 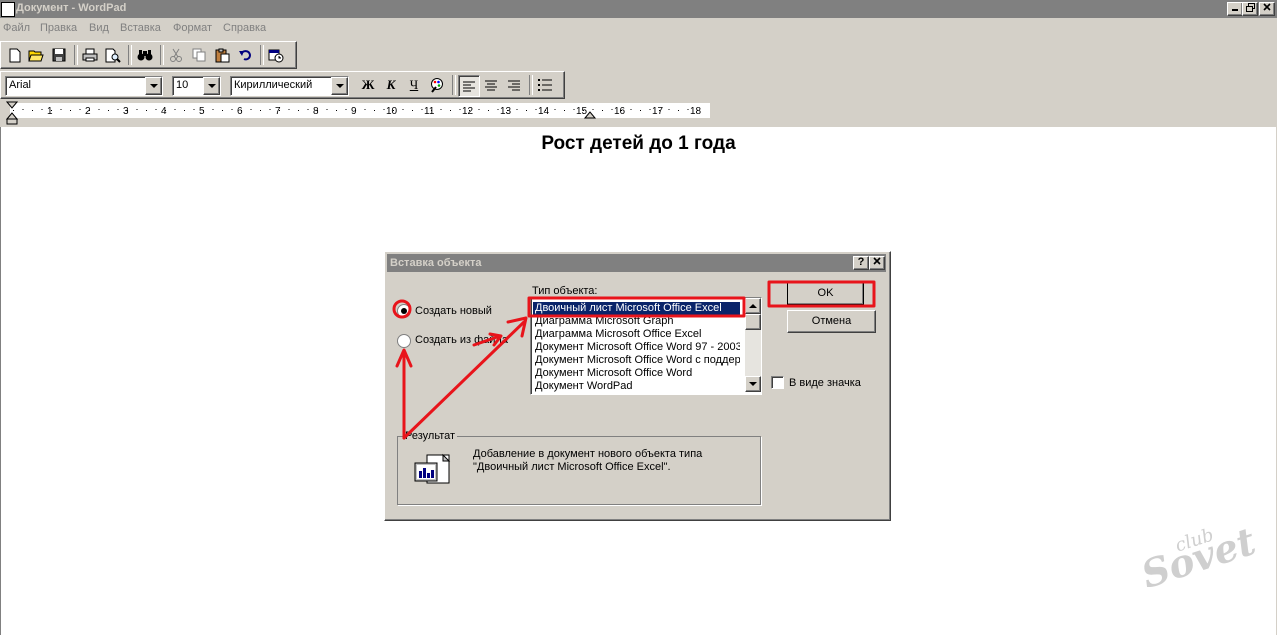 What do you see at coordinates (620, 111) in the screenshot?
I see `ruler-tick-label: 16` at bounding box center [620, 111].